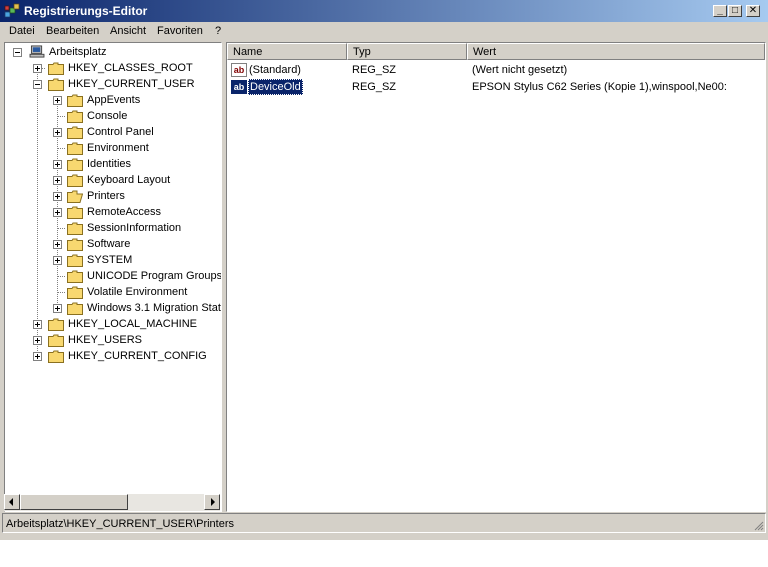 The width and height of the screenshot is (768, 567). Describe the element at coordinates (113, 68) in the screenshot. I see `tree-item-hkey-classes-root: HKEY_CLASSES_ROOT` at that location.